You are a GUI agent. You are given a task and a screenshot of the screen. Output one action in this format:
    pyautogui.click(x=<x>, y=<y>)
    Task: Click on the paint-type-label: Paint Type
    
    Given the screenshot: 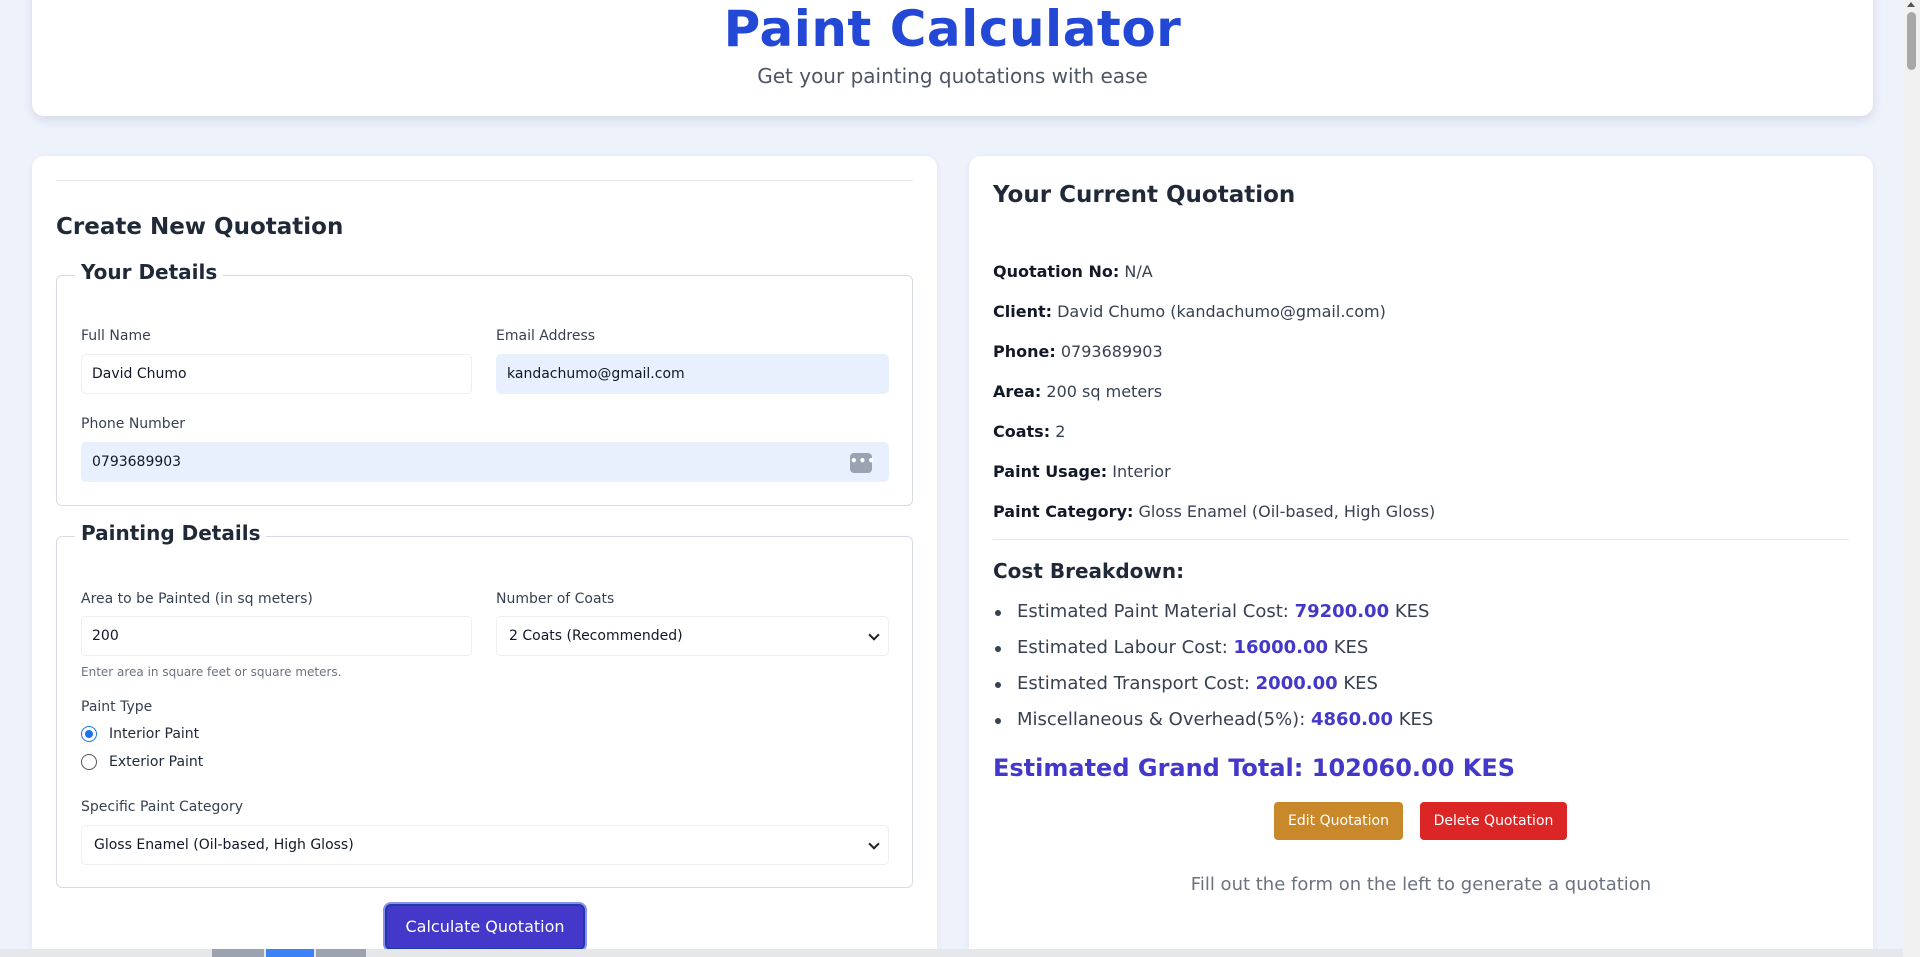 What is the action you would take?
    pyautogui.click(x=117, y=707)
    